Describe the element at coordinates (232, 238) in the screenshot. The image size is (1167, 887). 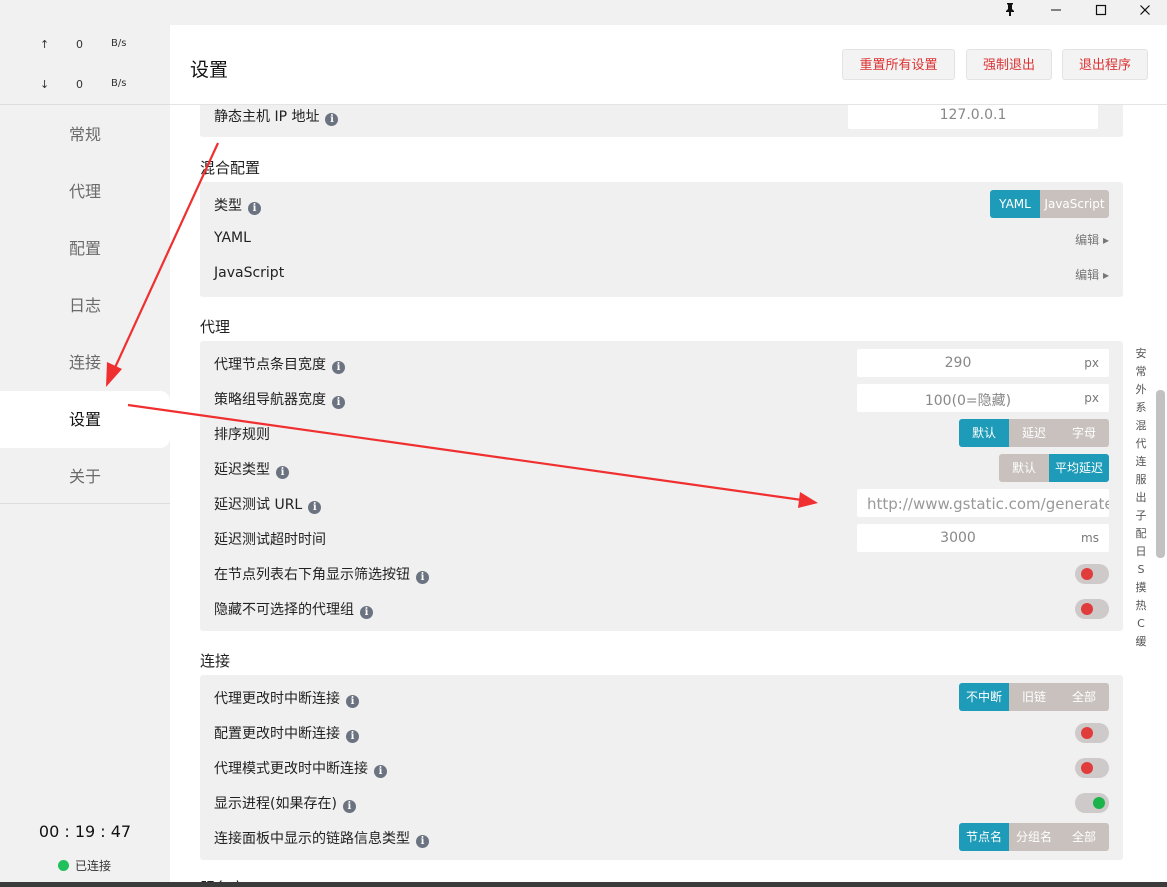
I see `mixin-yaml-label: YAML` at that location.